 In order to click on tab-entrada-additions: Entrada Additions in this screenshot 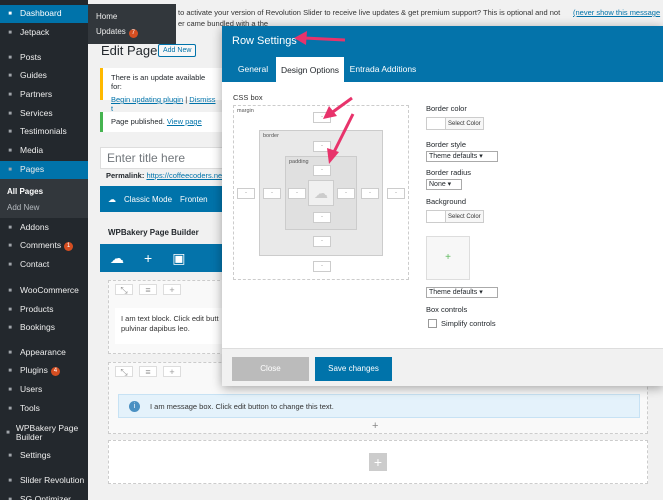, I will do `click(383, 68)`.